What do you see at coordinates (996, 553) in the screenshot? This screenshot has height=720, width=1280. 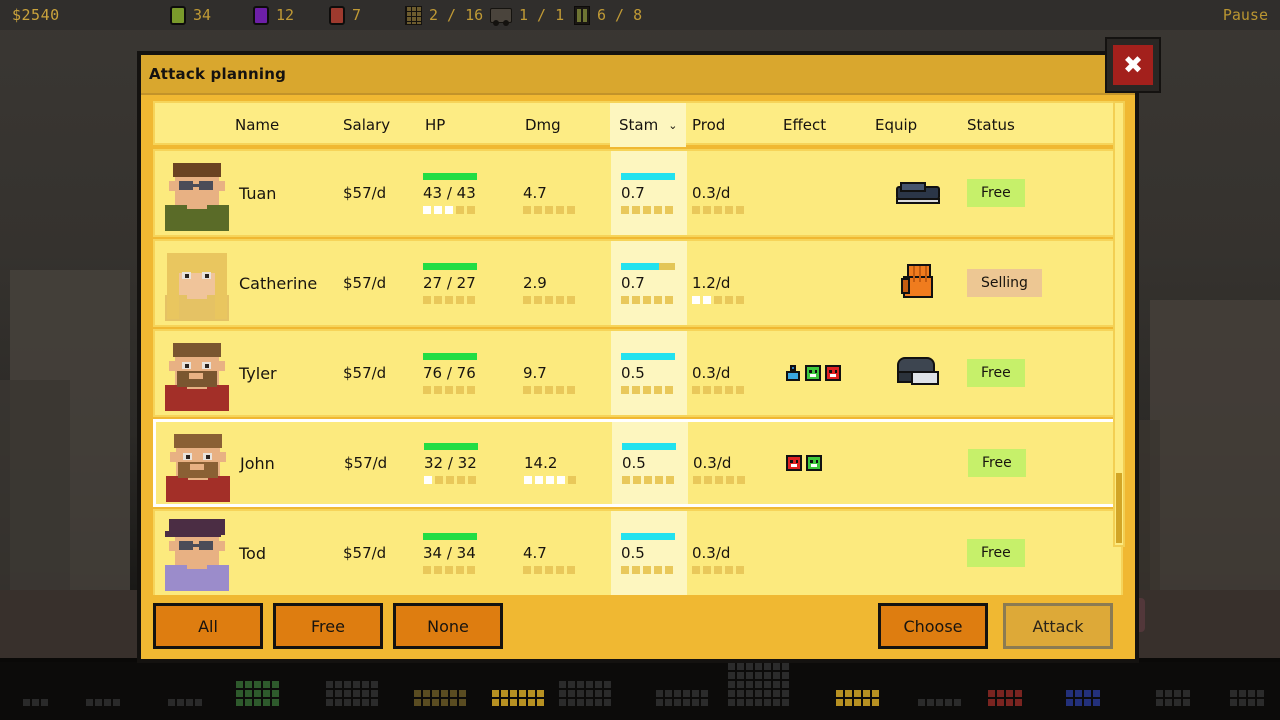 I see `status-badge: Free` at bounding box center [996, 553].